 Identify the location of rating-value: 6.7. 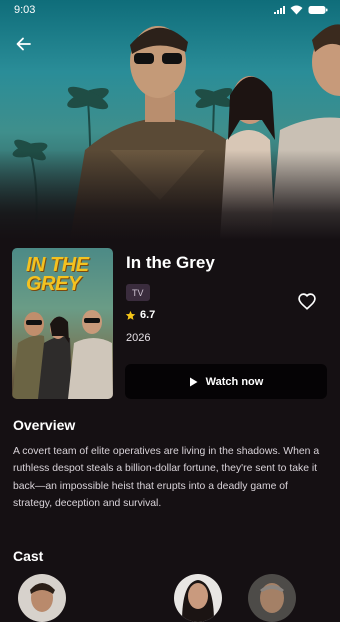
(148, 315).